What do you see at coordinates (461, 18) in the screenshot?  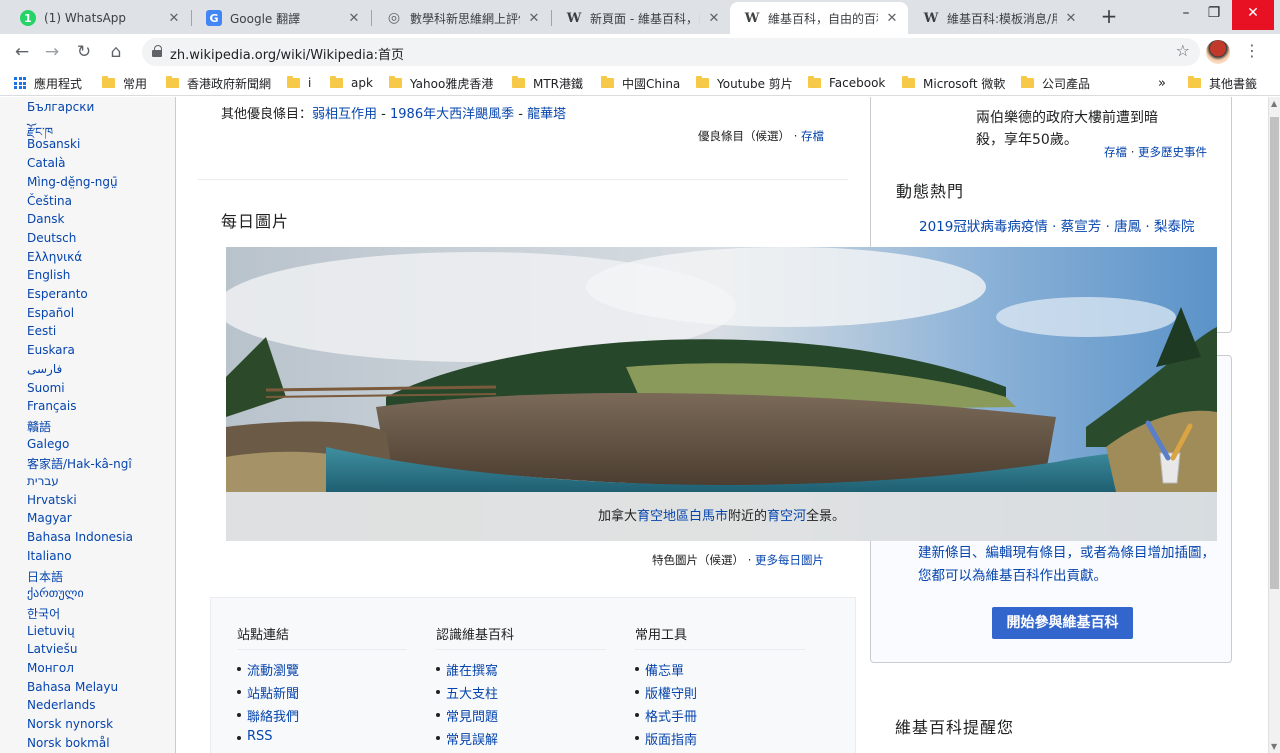 I see `tab-math-assessment: ◎ 數學科新思維網上評估 ✕` at bounding box center [461, 18].